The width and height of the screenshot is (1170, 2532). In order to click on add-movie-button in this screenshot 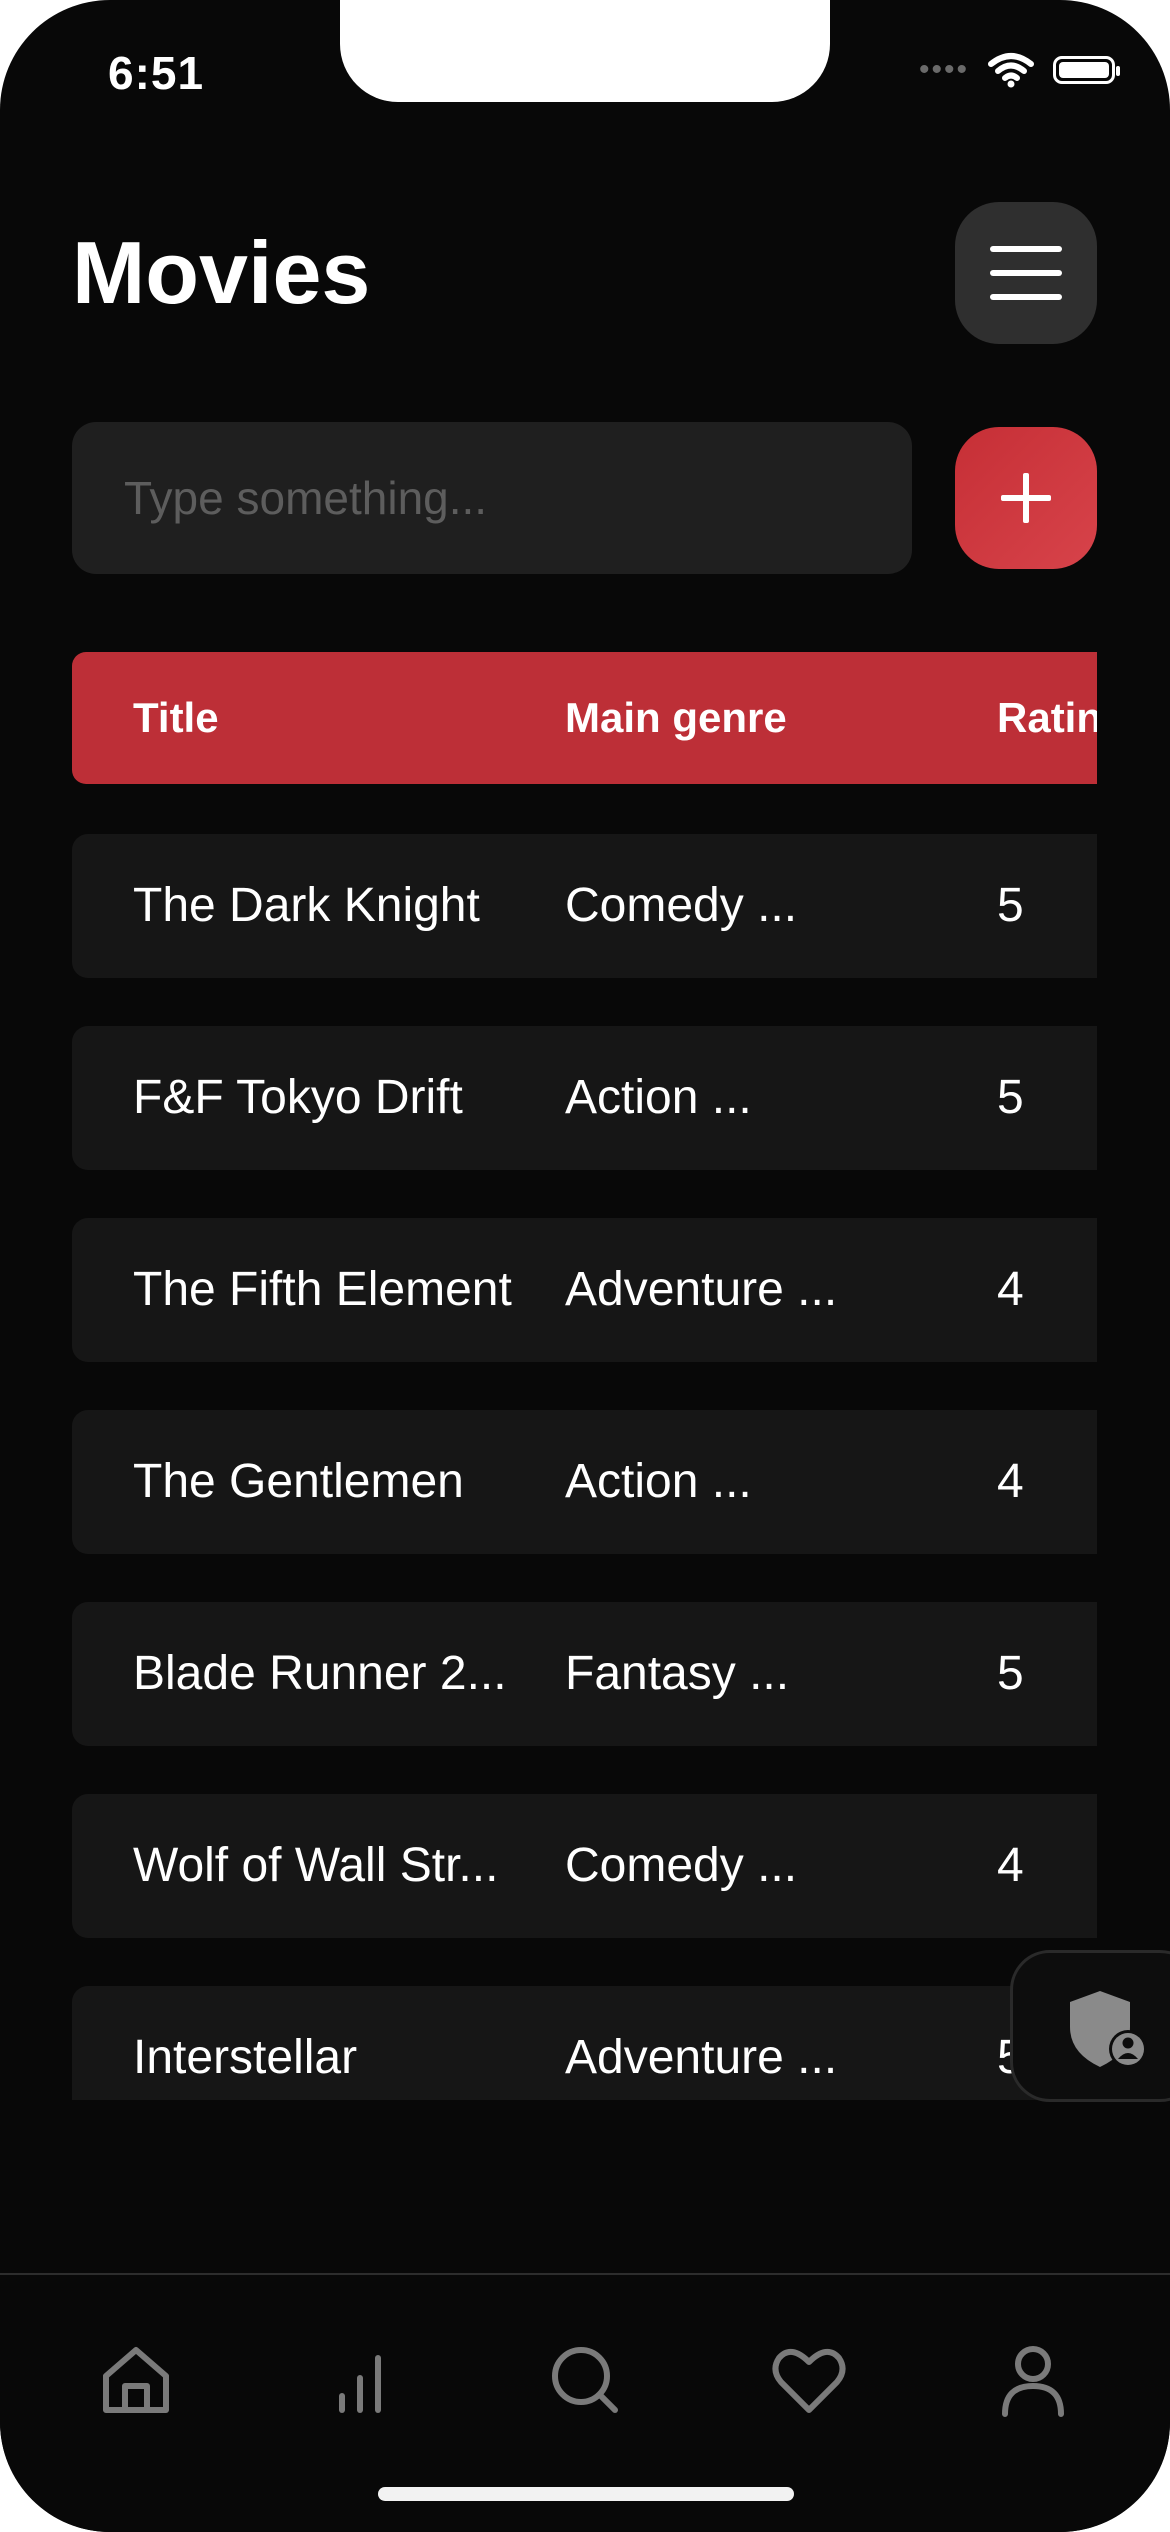, I will do `click(1026, 498)`.